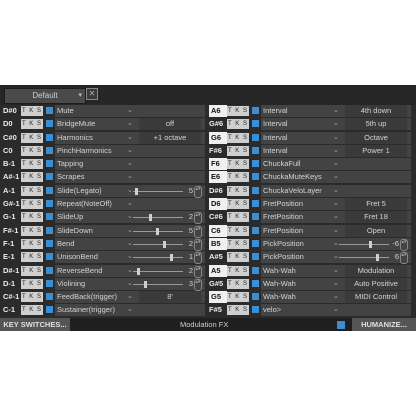 The width and height of the screenshot is (416, 416). Describe the element at coordinates (376, 270) in the screenshot. I see `parameter-value: Modulation` at that location.